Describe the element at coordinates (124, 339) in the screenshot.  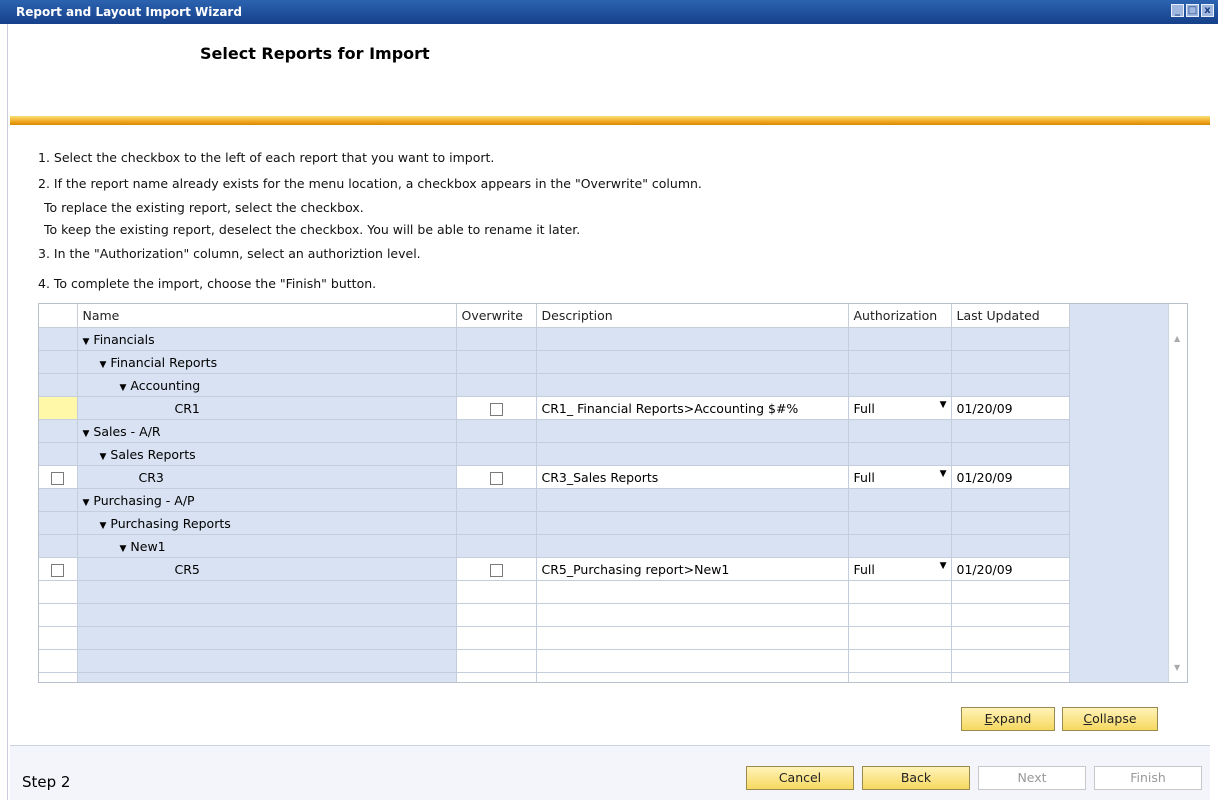
I see `tree-label: Financials` at that location.